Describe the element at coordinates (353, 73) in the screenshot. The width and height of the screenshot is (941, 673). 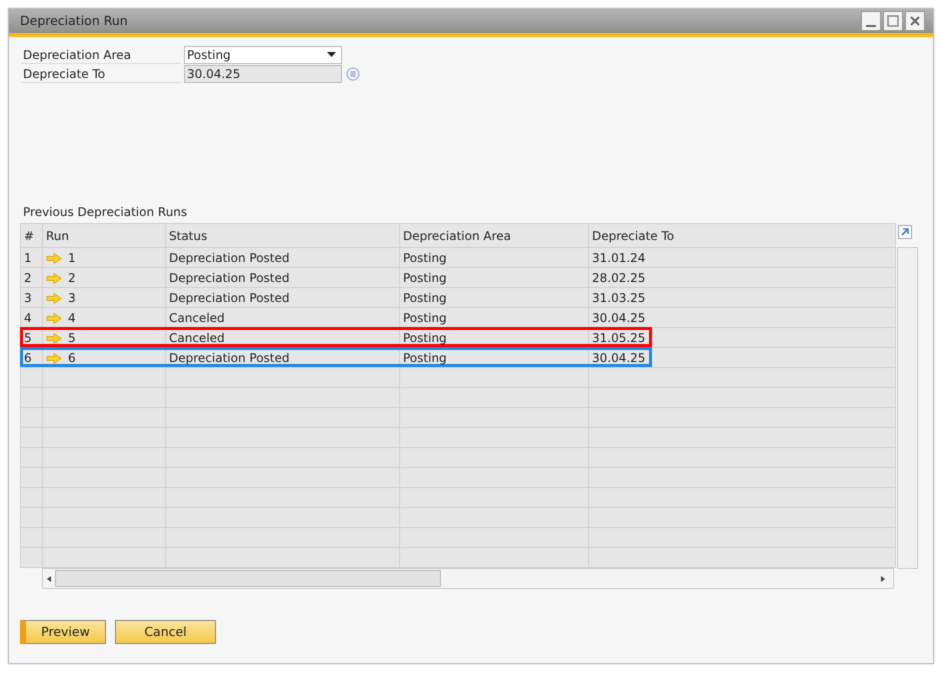
I see `list-icon` at that location.